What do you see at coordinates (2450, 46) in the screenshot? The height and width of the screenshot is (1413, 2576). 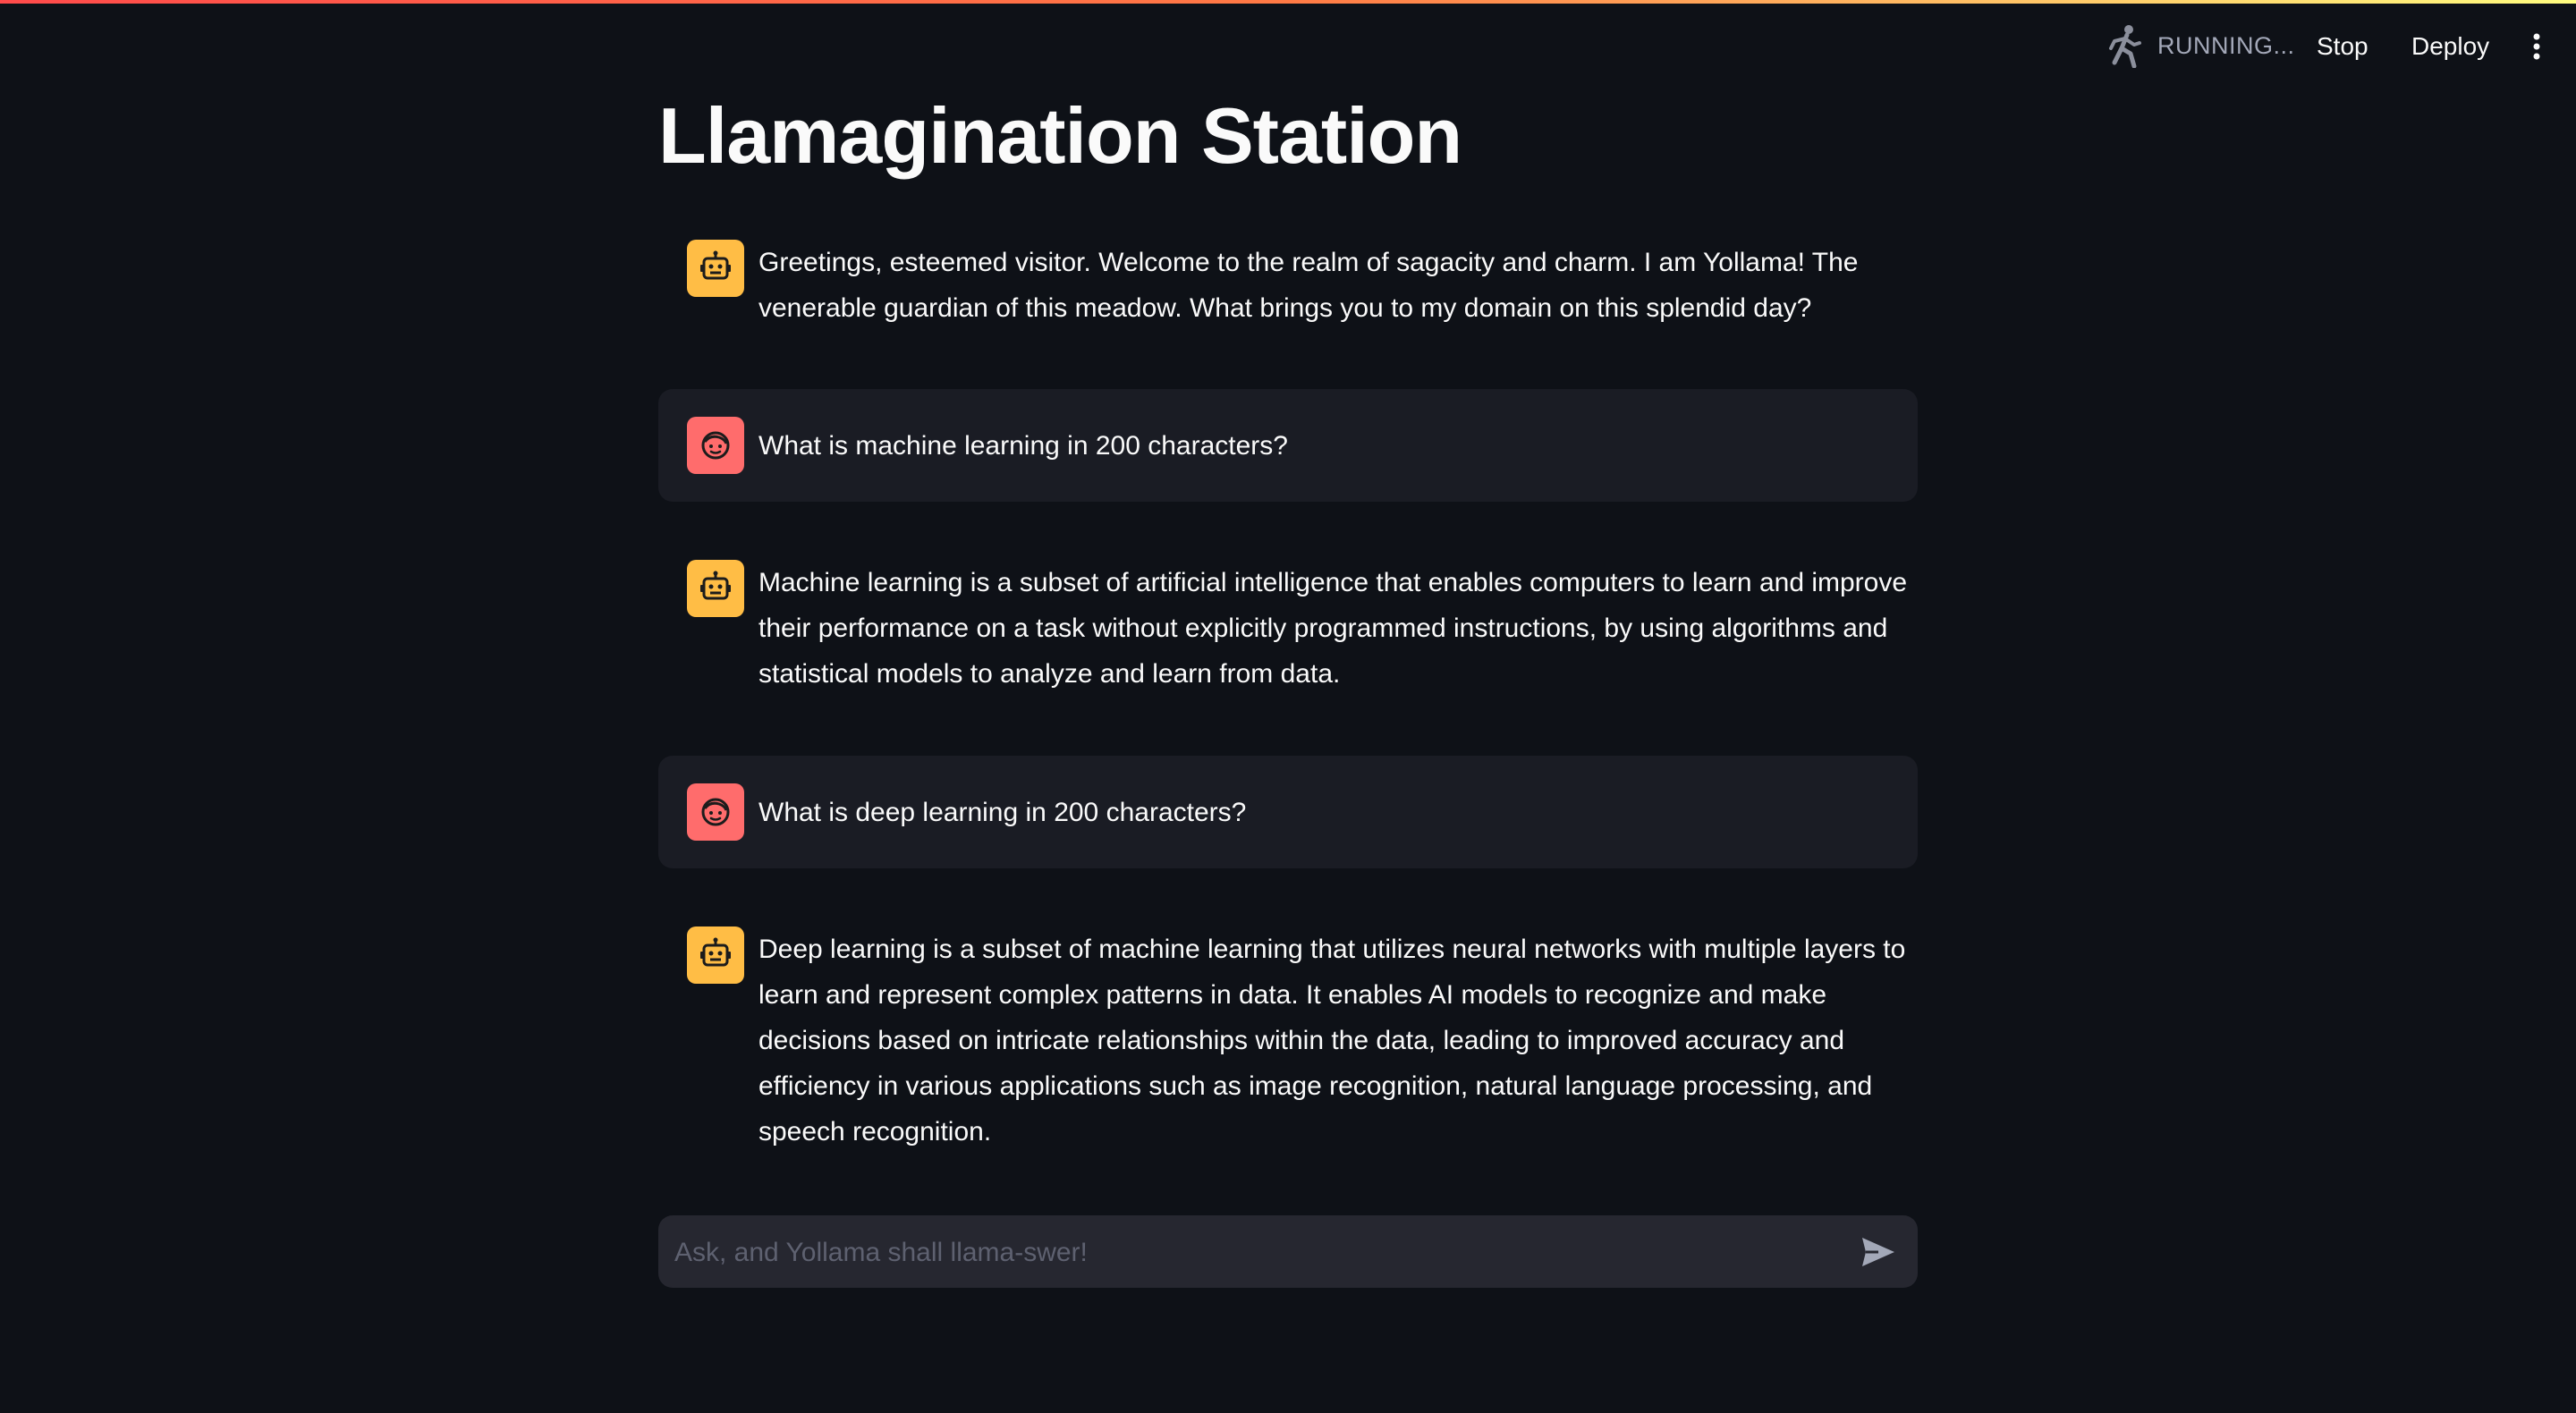 I see `deploy-button: Deploy` at bounding box center [2450, 46].